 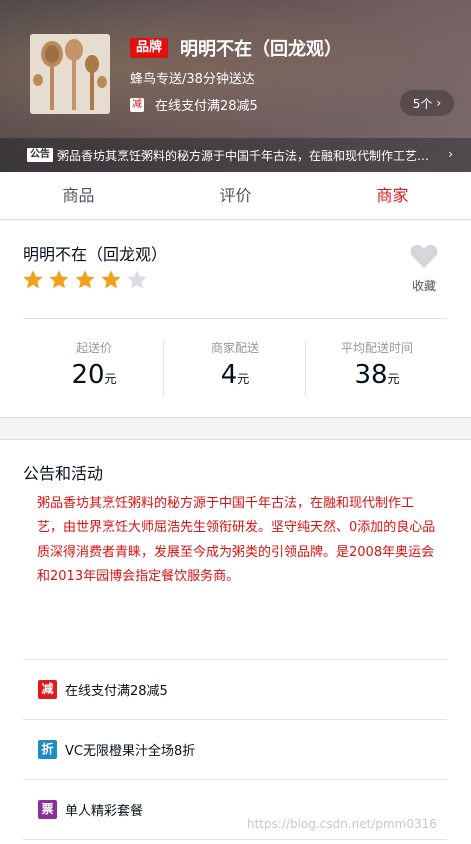 I want to click on stat-value-row: 38元, so click(x=377, y=377).